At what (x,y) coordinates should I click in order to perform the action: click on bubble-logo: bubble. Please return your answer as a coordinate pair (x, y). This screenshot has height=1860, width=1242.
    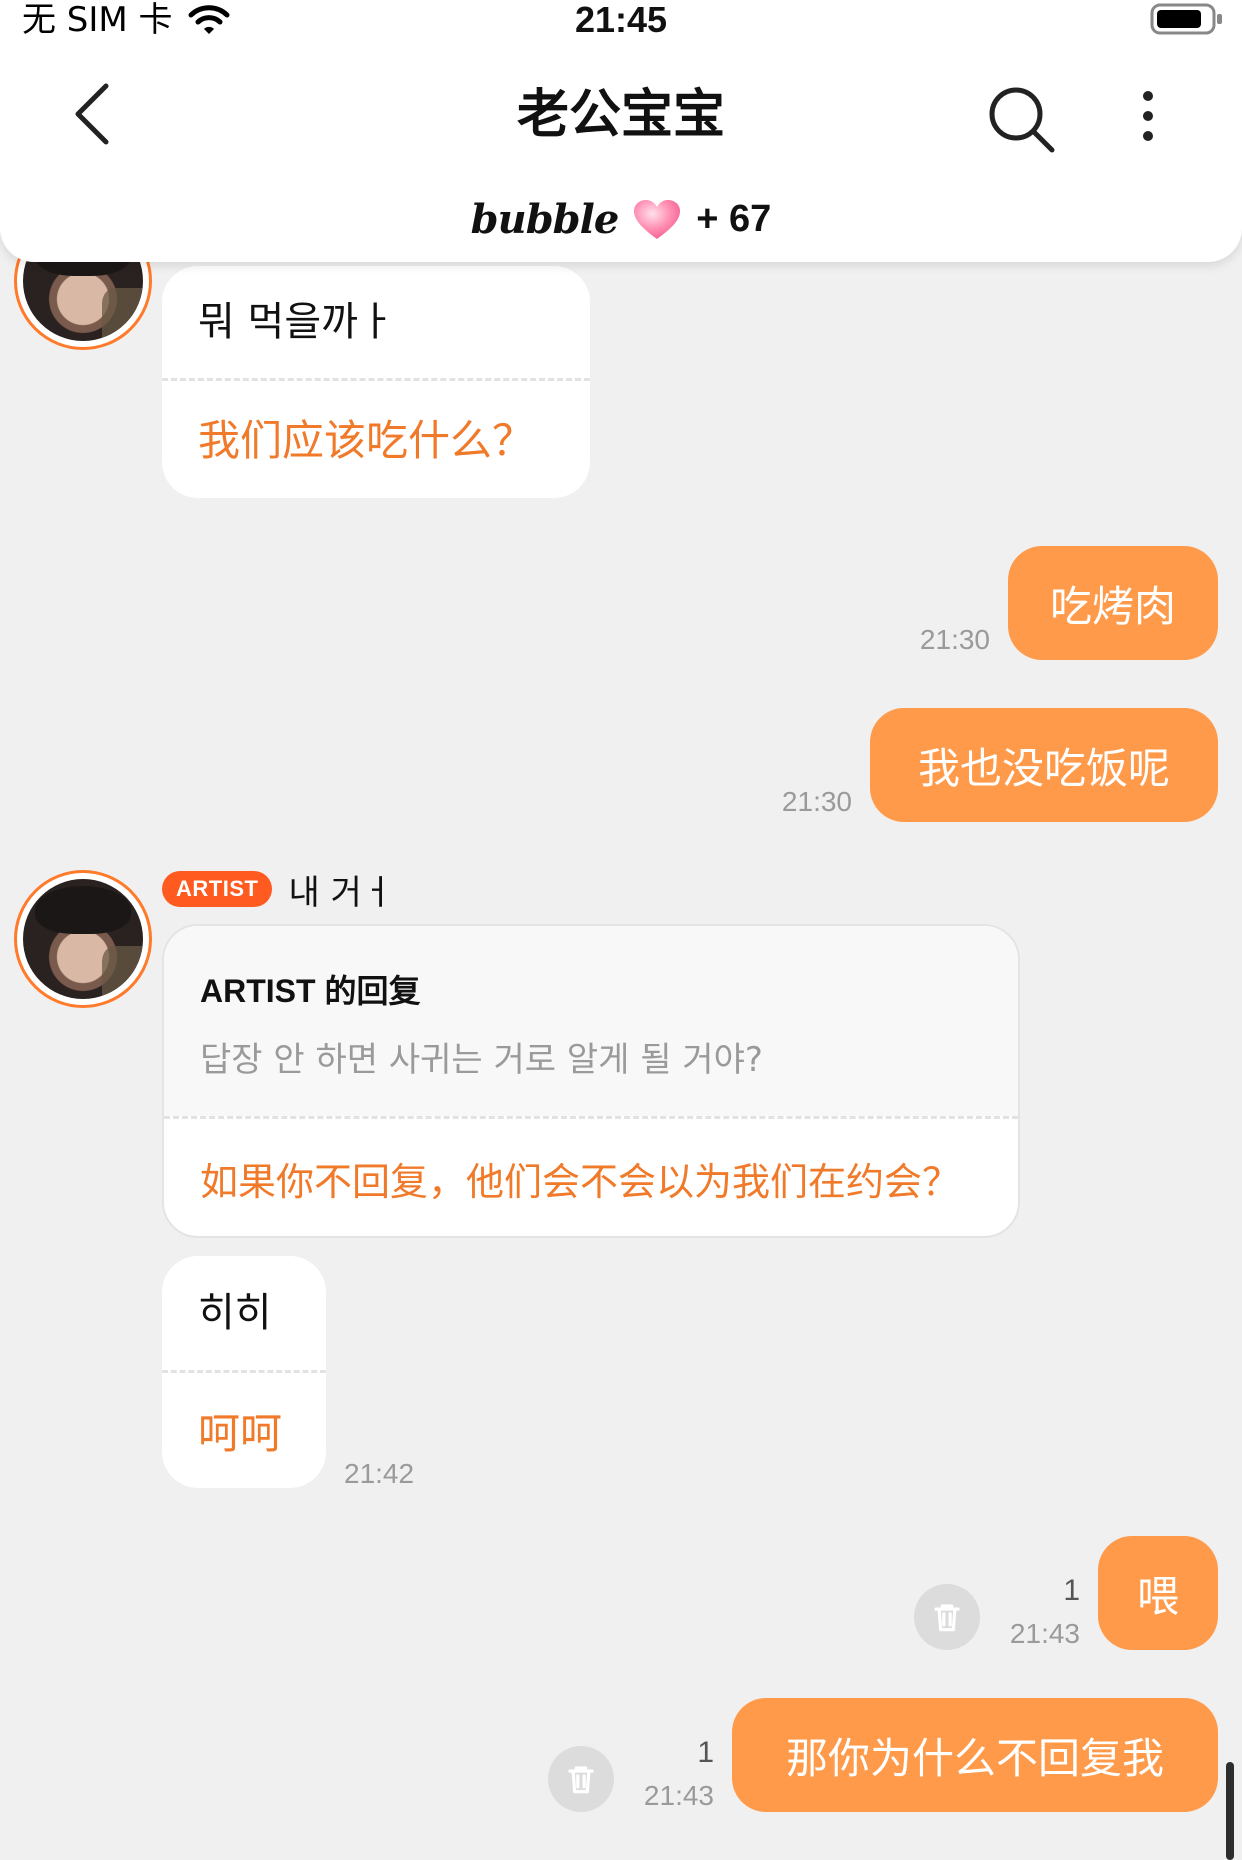
    Looking at the image, I should click on (545, 219).